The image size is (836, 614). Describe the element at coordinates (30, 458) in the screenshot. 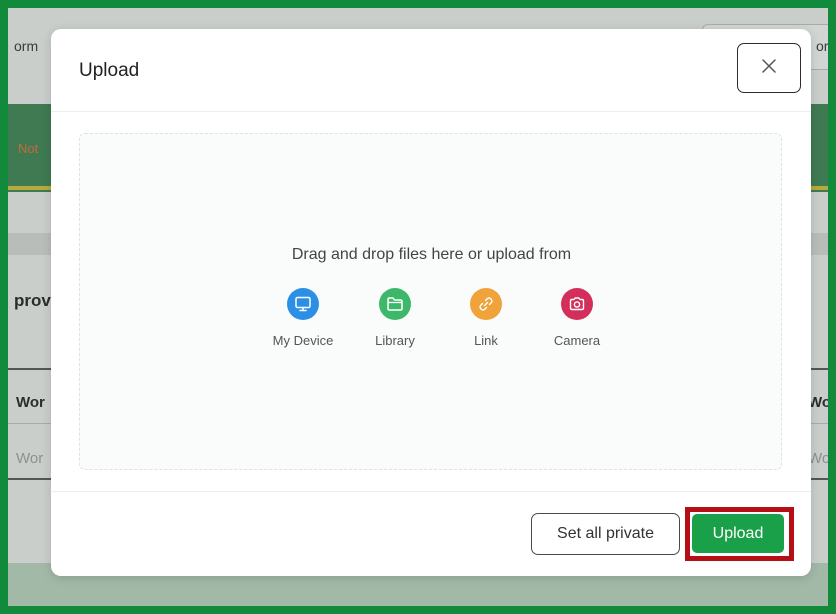

I see `bg-cell-placeholder-left: Wor` at that location.